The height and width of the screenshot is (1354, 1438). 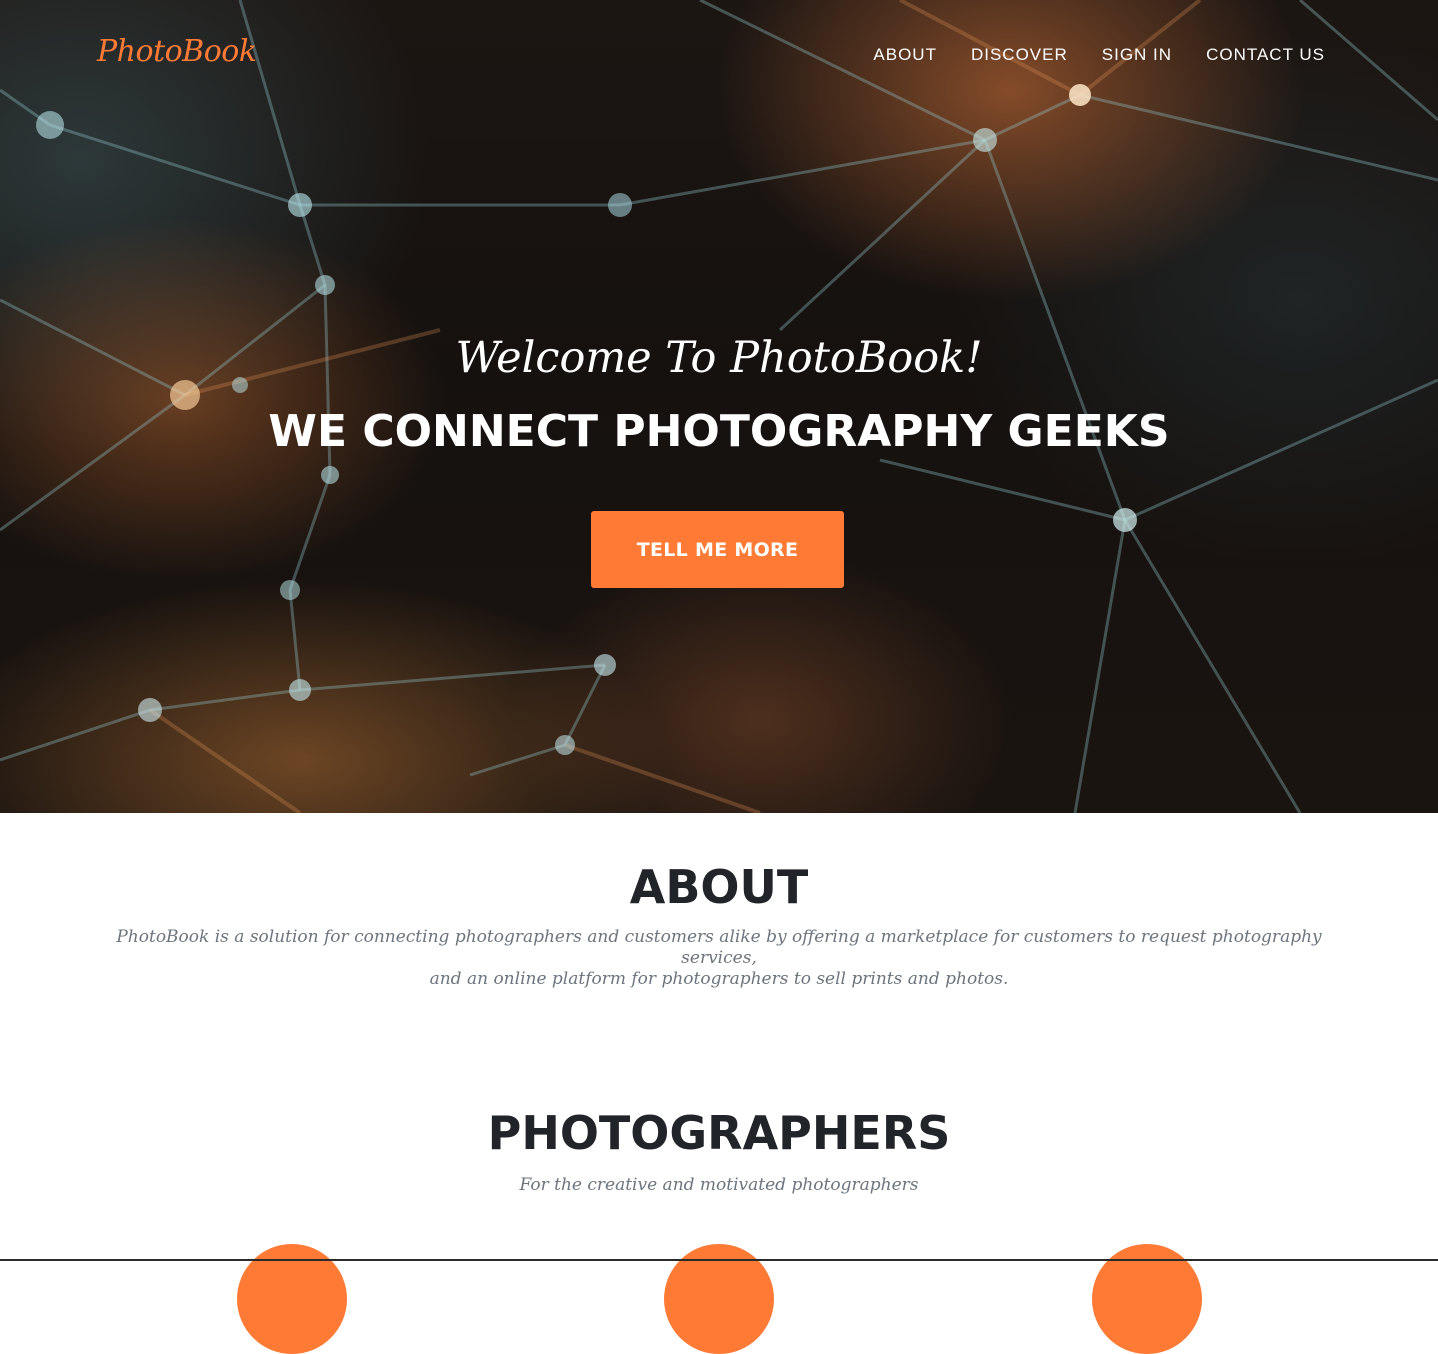 I want to click on photographers-title: PHOTOGRAPHERS, so click(x=719, y=1133).